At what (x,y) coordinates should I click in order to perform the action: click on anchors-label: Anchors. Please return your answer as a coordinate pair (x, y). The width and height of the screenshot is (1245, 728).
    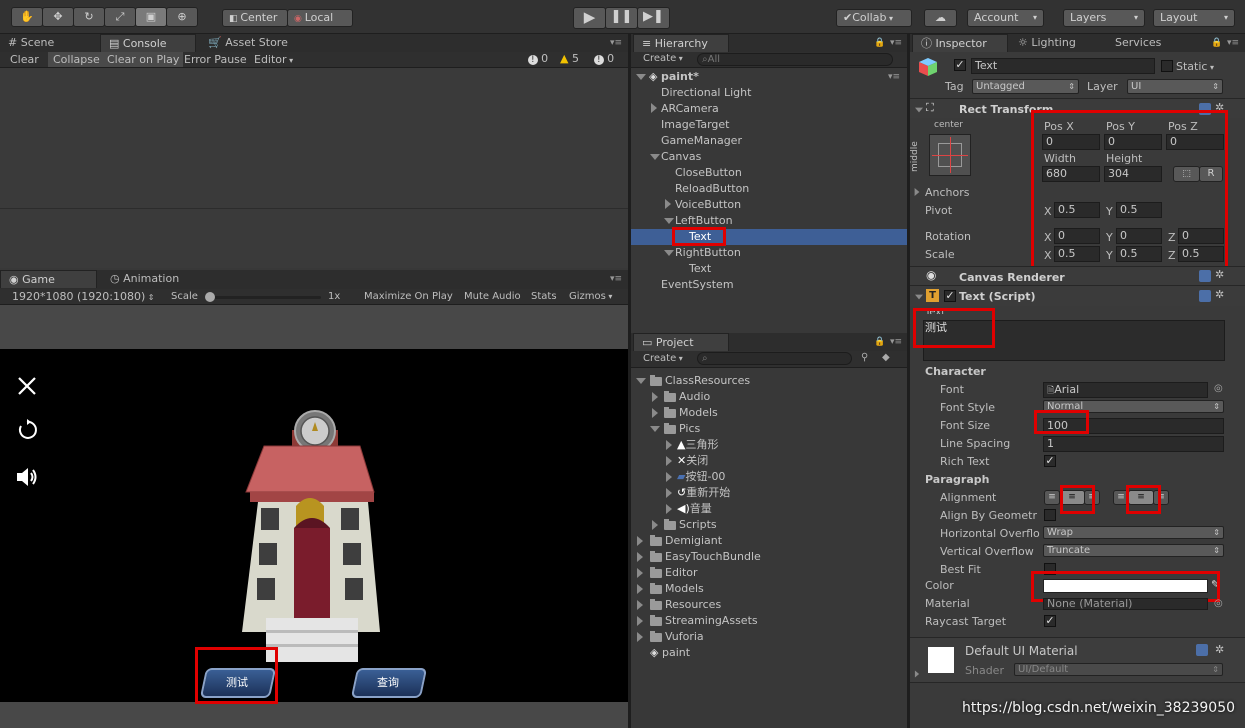
    Looking at the image, I should click on (947, 192).